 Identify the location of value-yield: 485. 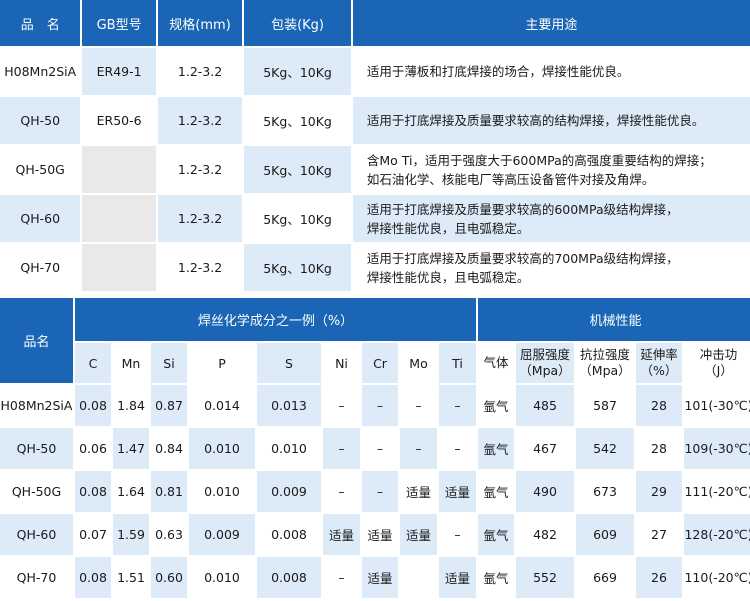
(545, 405).